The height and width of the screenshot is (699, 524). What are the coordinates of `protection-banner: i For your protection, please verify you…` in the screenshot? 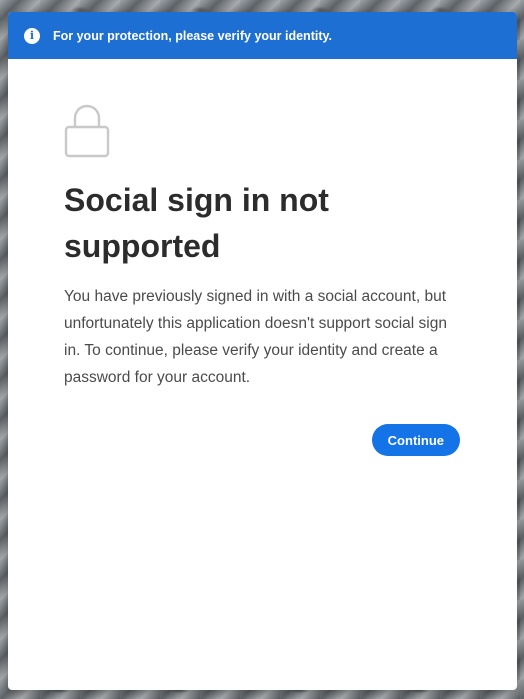 It's located at (262, 35).